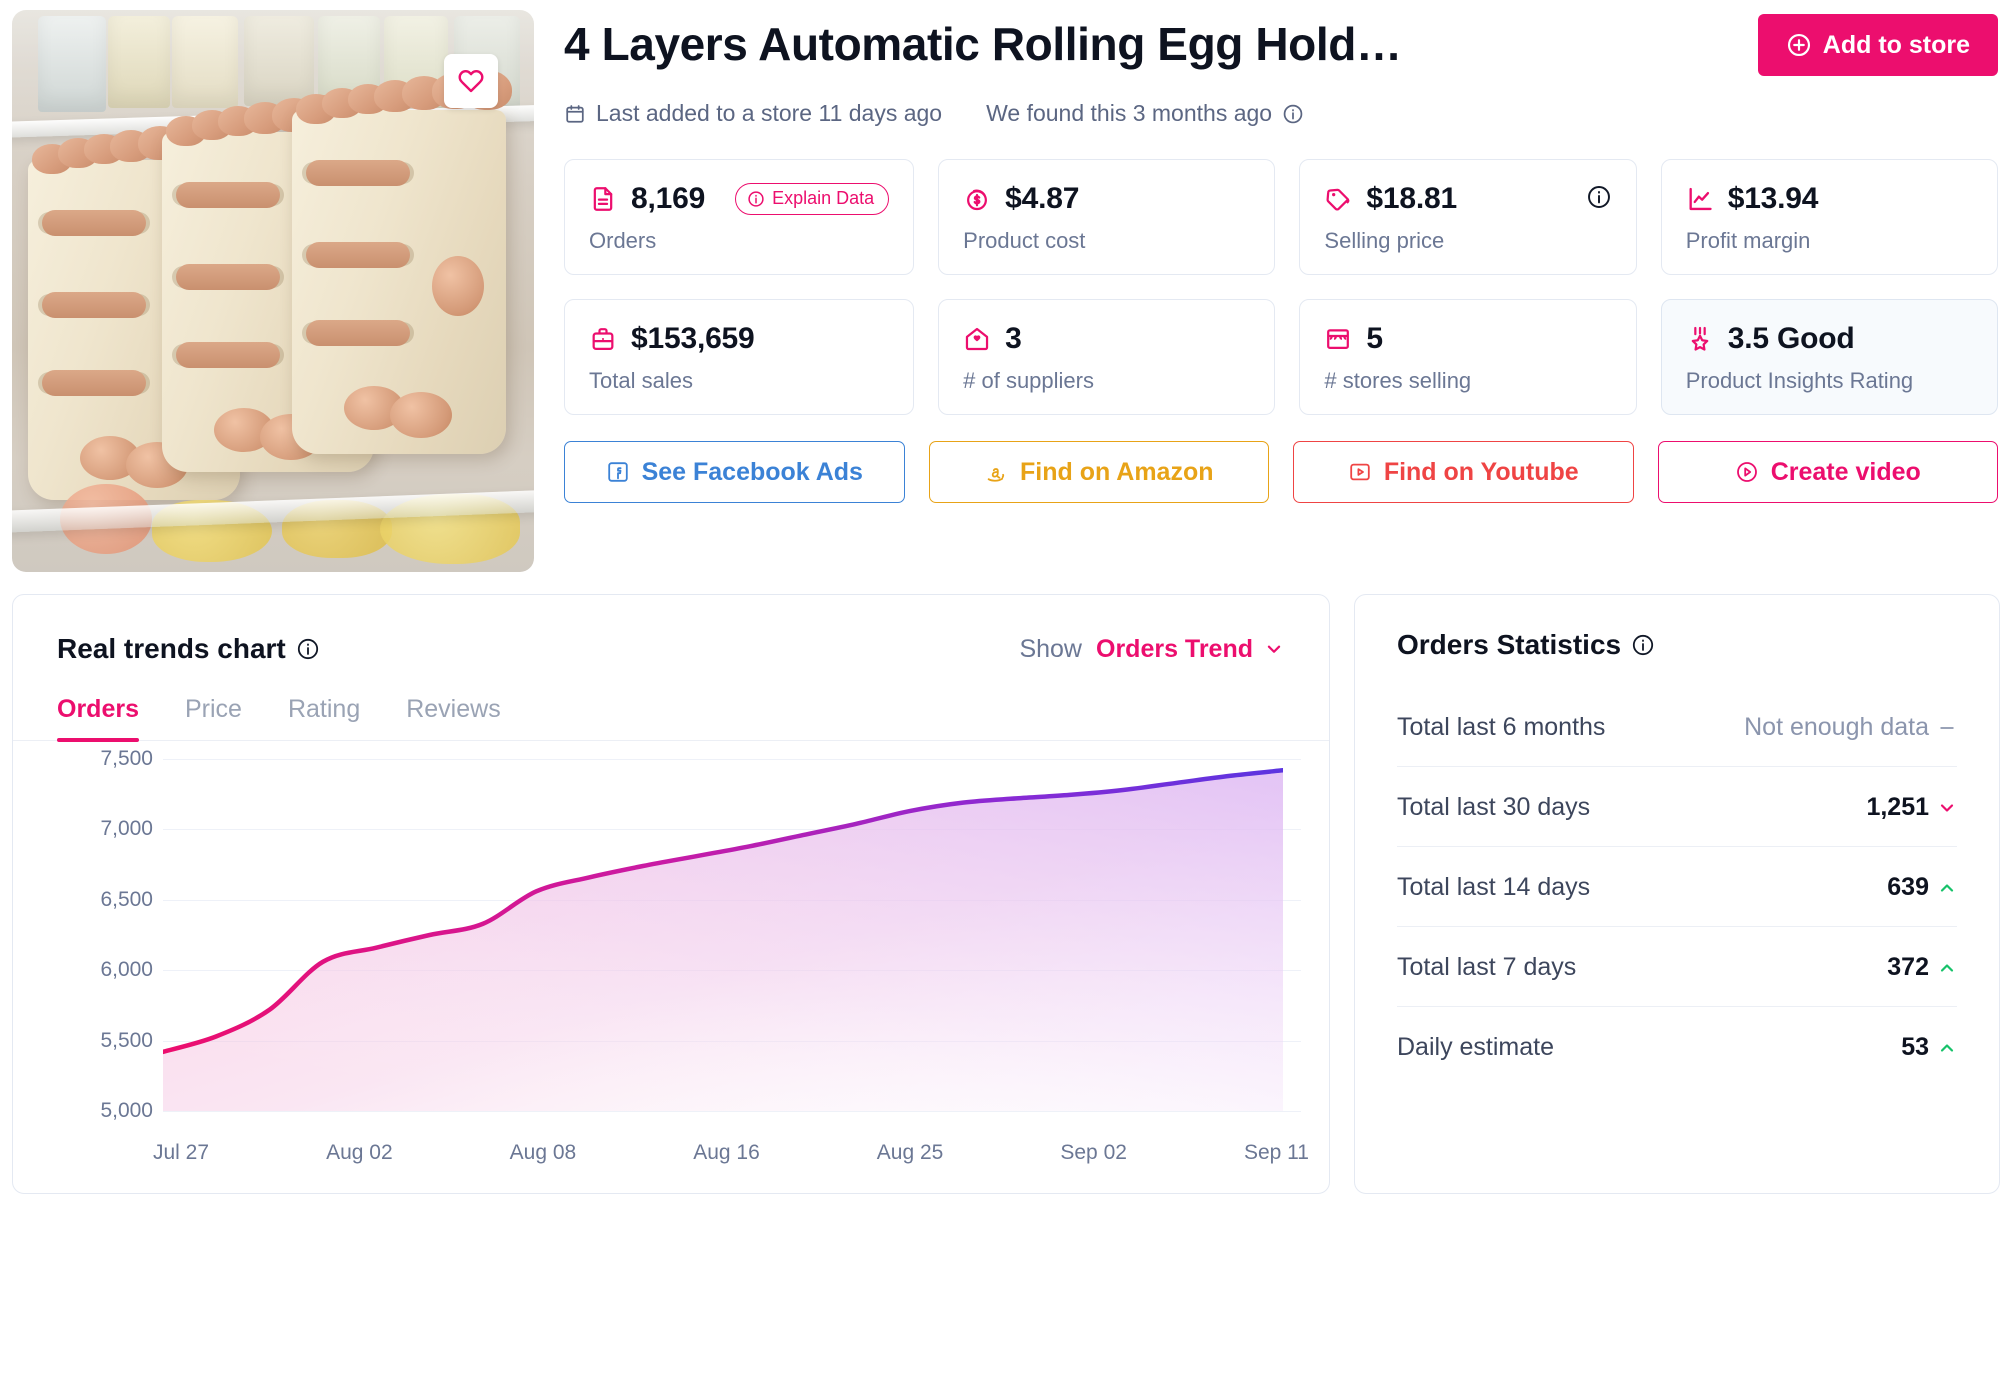  I want to click on metric-card-profit-margin: $13.94 Profit margin, so click(1829, 217).